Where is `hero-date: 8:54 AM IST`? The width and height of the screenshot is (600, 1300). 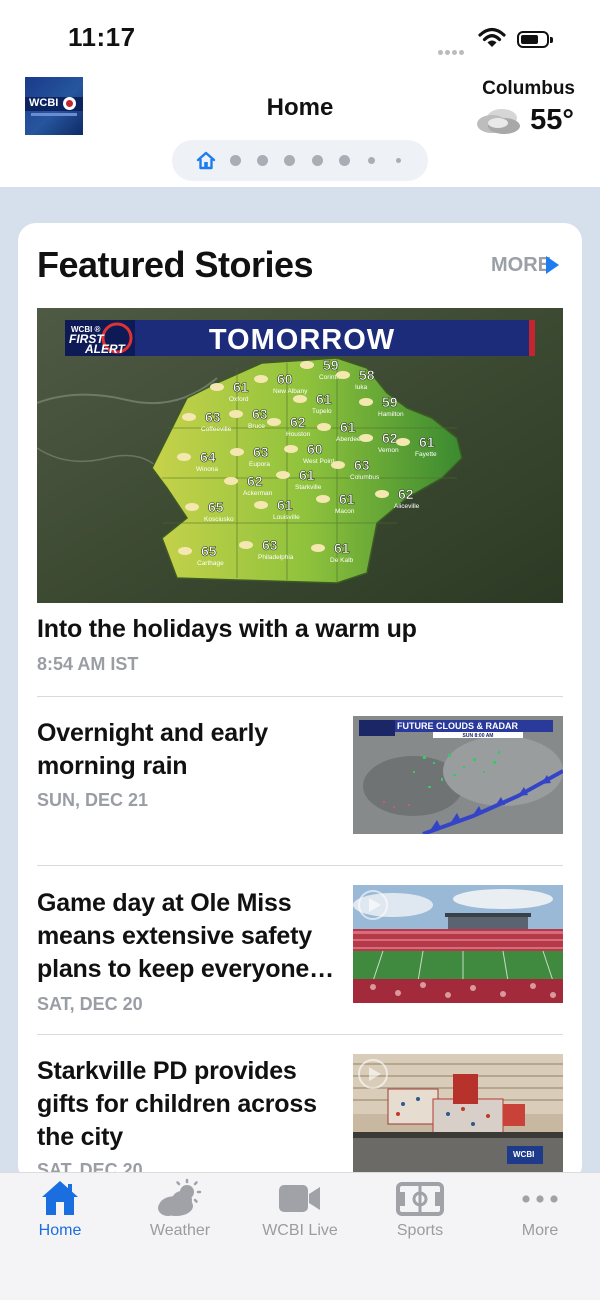 hero-date: 8:54 AM IST is located at coordinates (88, 664).